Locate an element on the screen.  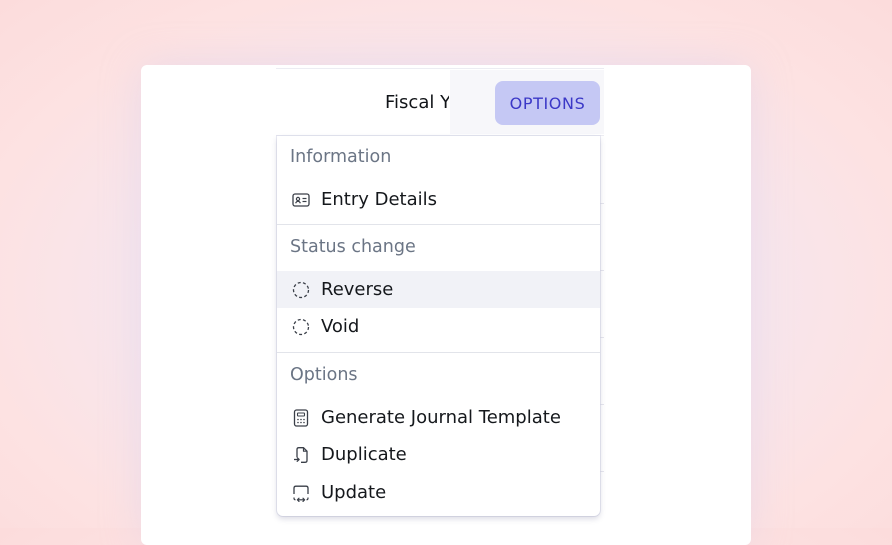
section-label-options: Options is located at coordinates (324, 375).